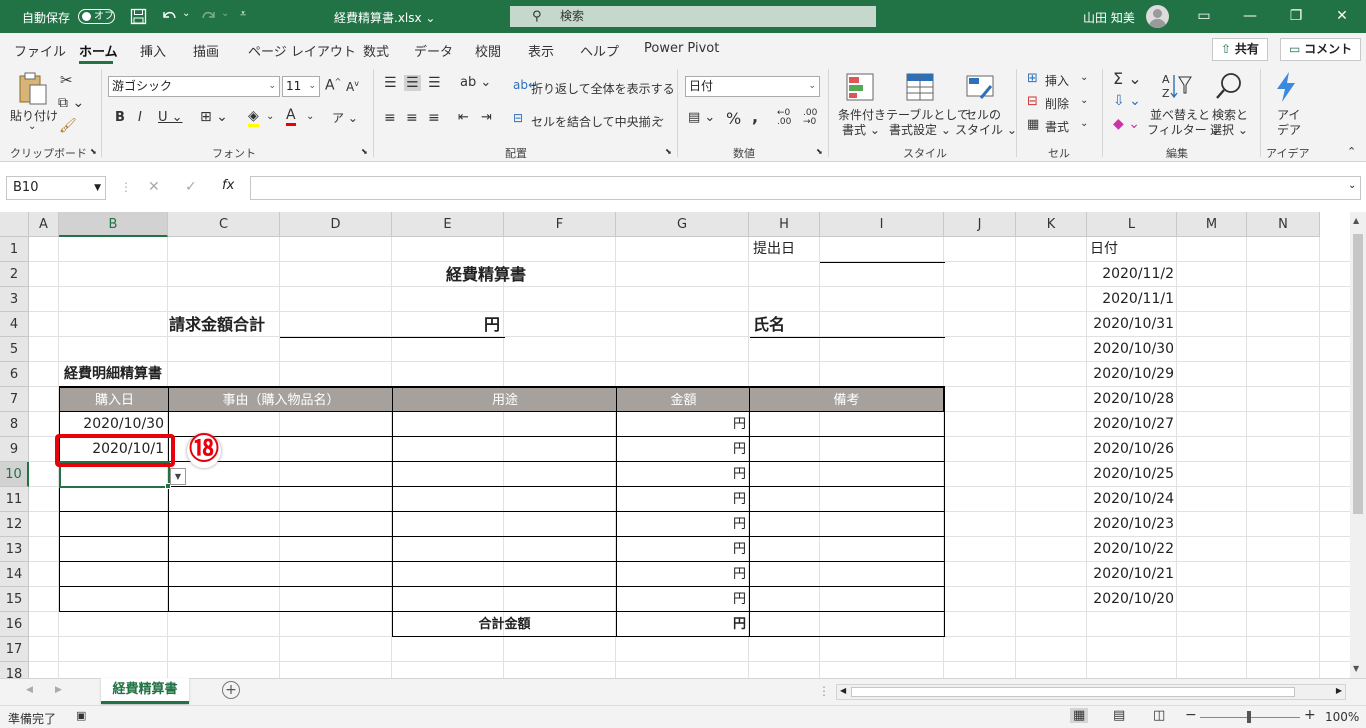 This screenshot has width=1366, height=728. Describe the element at coordinates (920, 129) in the screenshot. I see `format-as-table-label2: 書式設定 ⌄` at that location.